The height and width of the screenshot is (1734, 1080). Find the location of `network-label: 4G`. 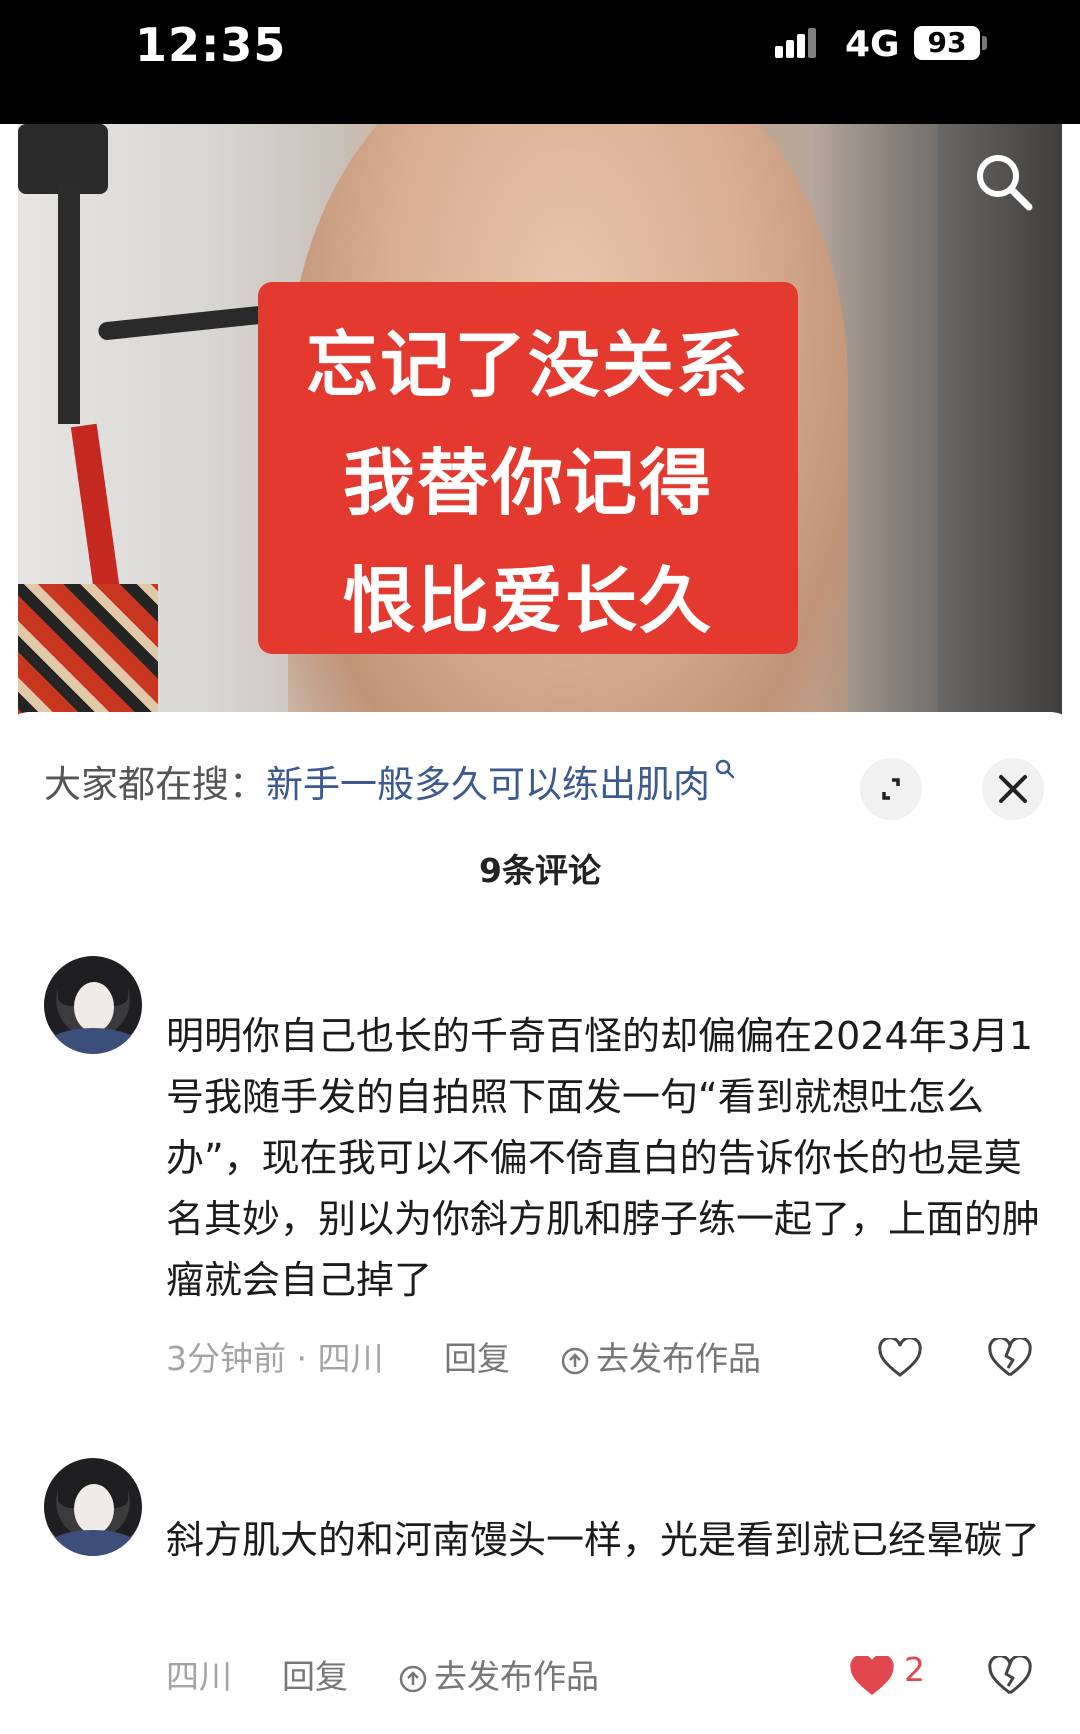

network-label: 4G is located at coordinates (872, 44).